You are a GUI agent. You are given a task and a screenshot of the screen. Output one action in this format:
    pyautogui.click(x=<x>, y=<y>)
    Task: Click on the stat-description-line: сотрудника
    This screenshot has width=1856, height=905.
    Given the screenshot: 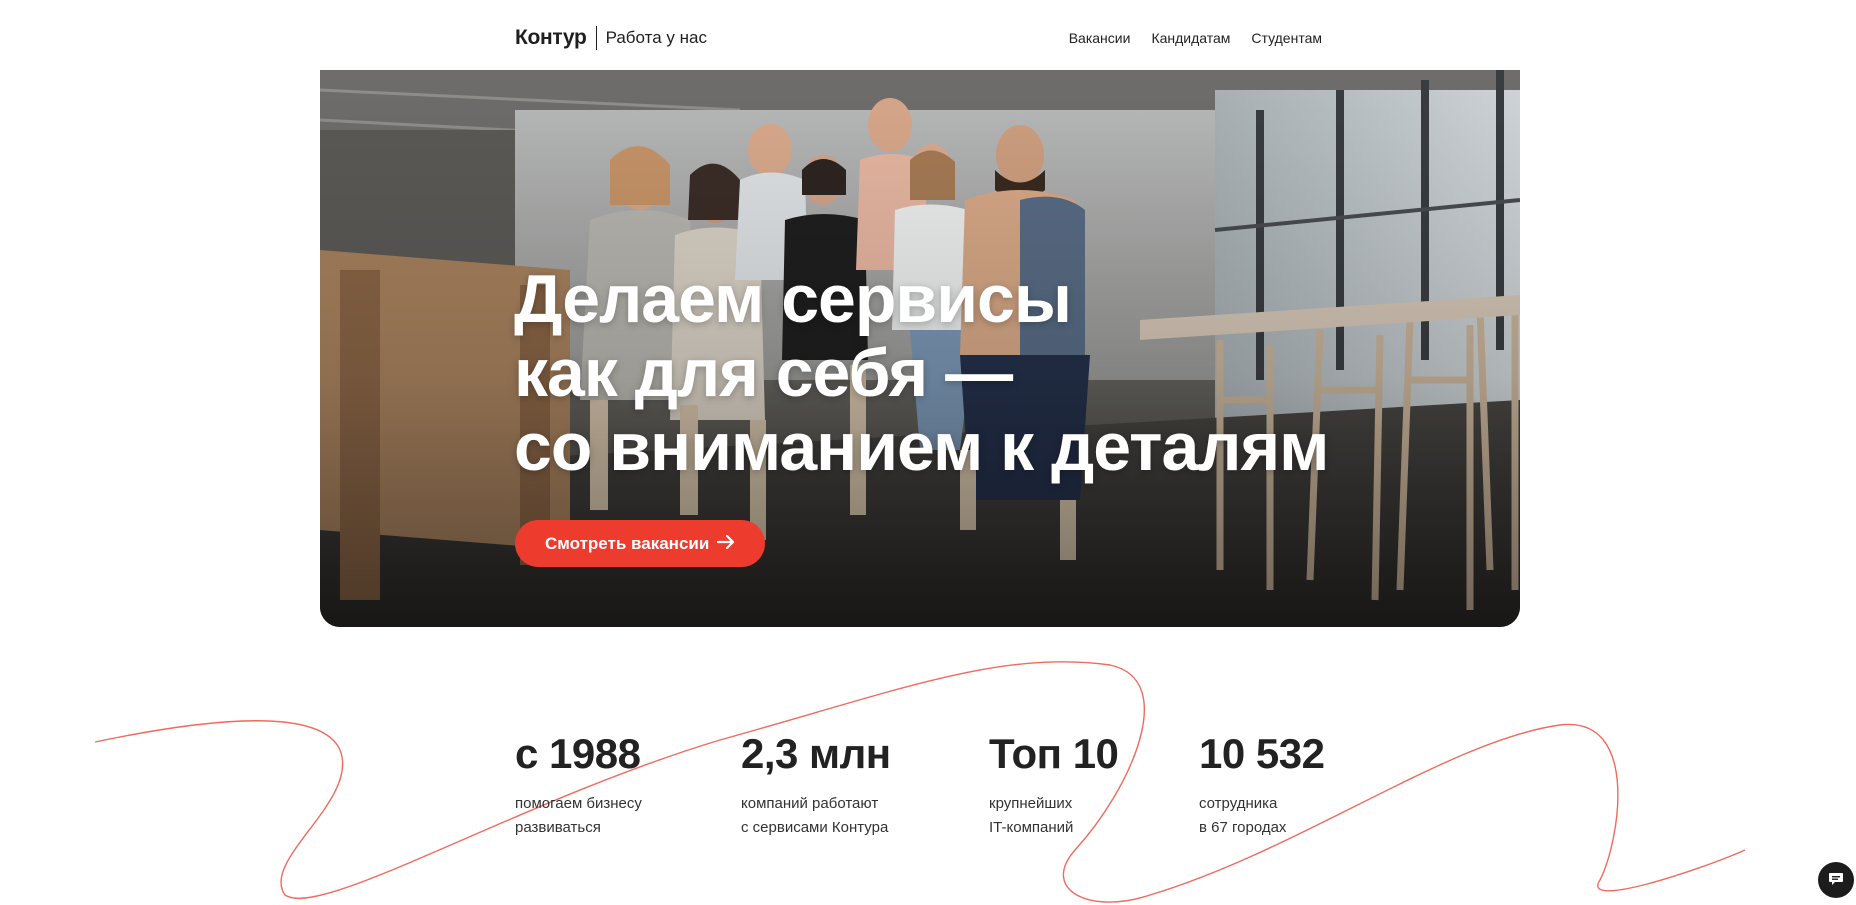 What is the action you would take?
    pyautogui.click(x=1238, y=803)
    